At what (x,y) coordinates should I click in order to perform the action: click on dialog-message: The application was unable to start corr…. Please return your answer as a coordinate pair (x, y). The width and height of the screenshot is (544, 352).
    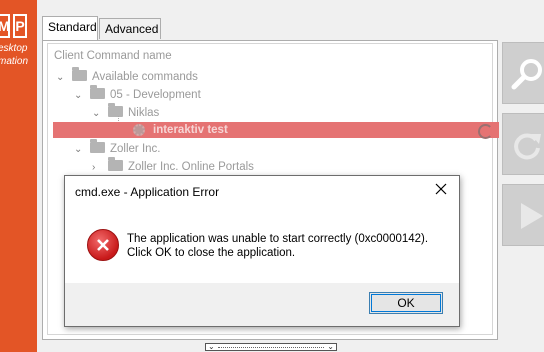
    Looking at the image, I should click on (278, 239).